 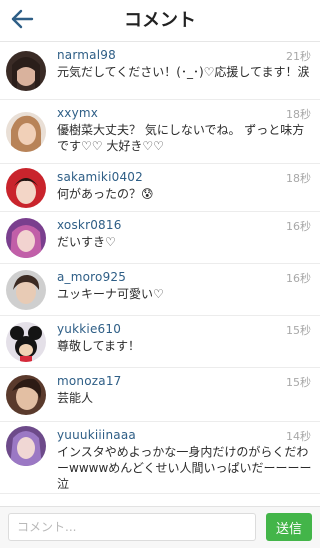 I want to click on comment-username: xxymx, so click(x=77, y=113).